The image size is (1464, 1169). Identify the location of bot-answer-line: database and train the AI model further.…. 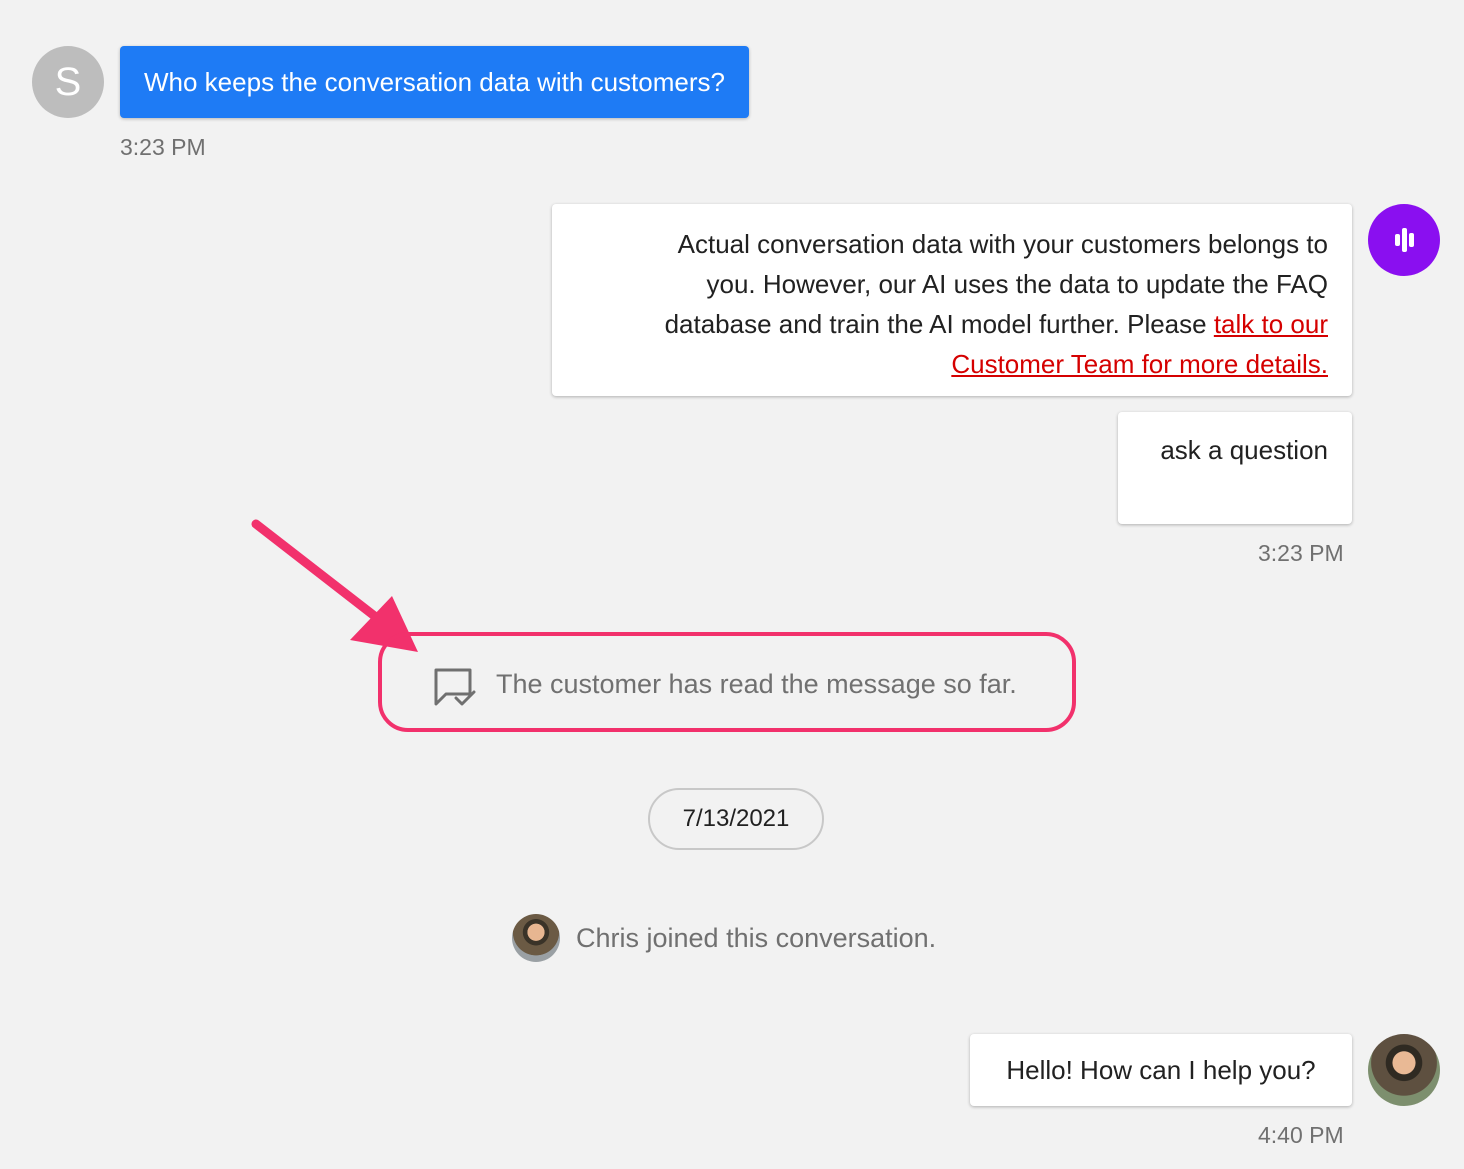
(952, 324).